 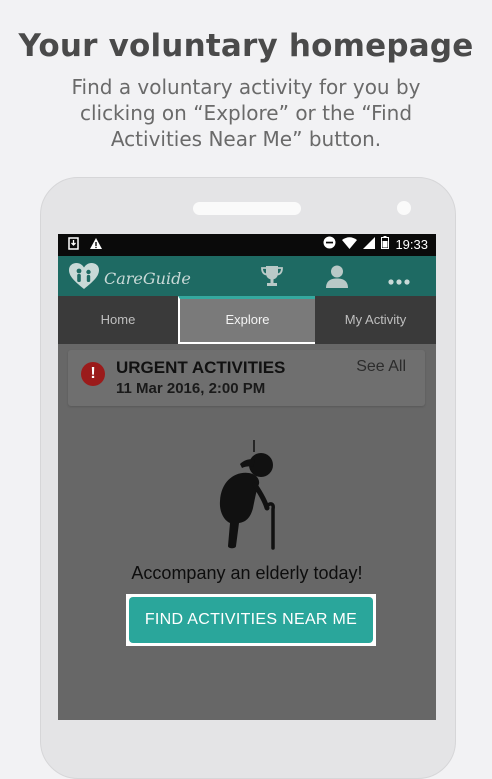 What do you see at coordinates (248, 496) in the screenshot?
I see `elderly-person-icon` at bounding box center [248, 496].